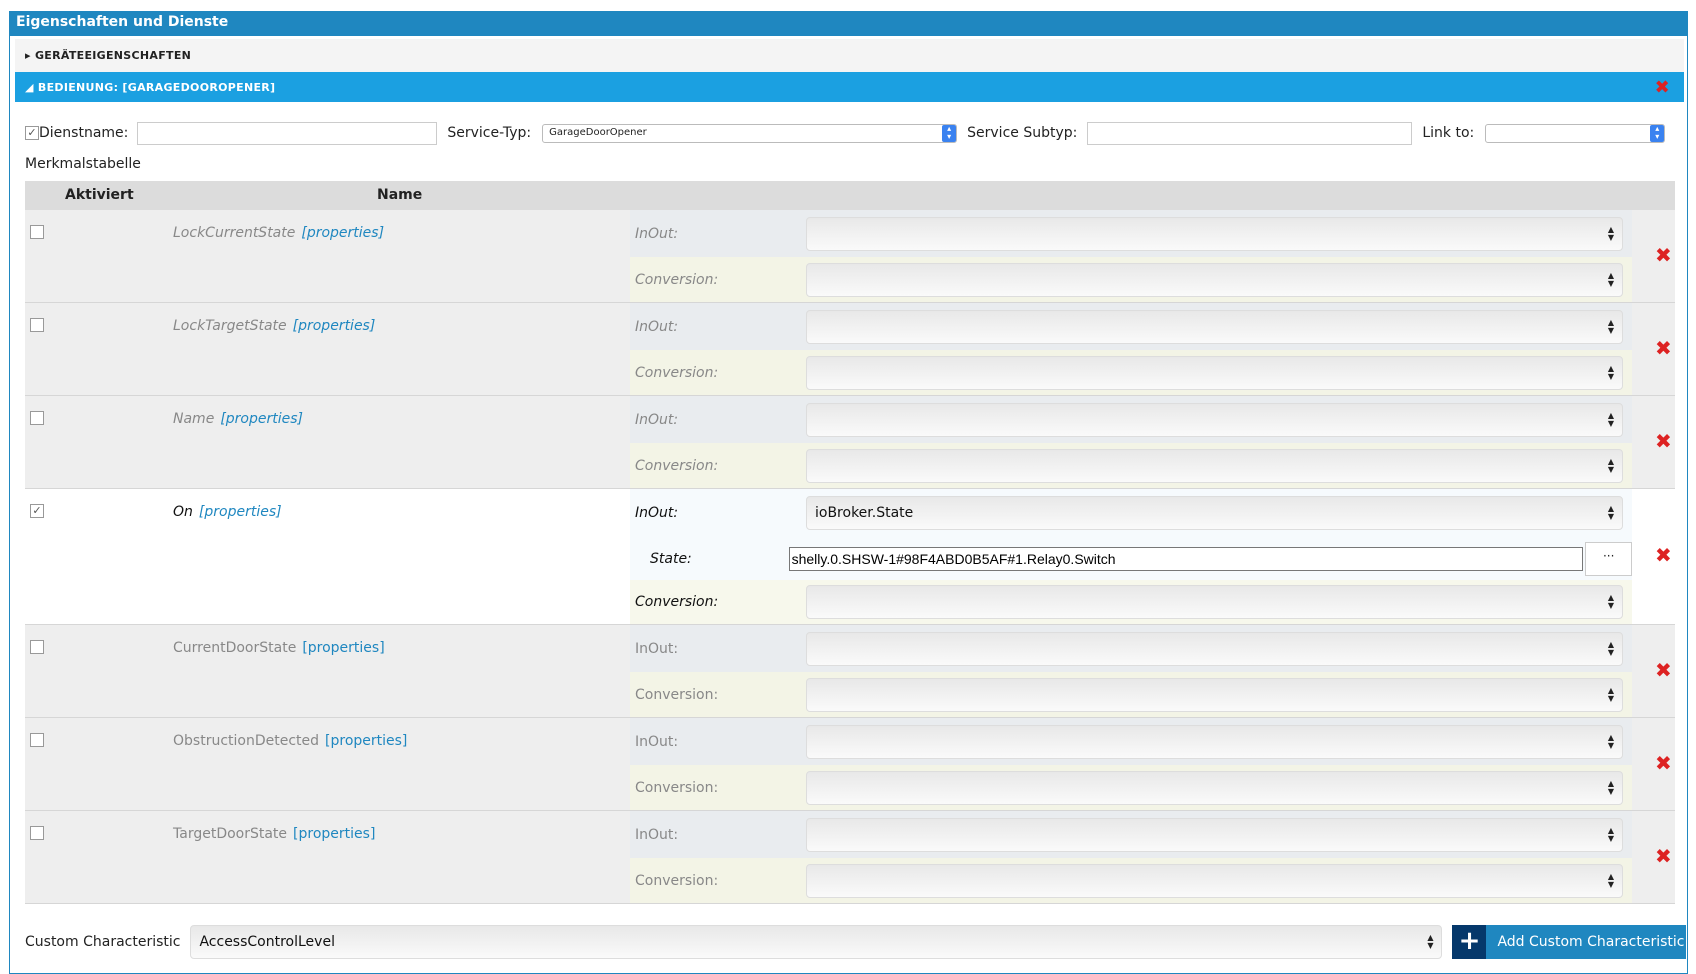 Image resolution: width=1696 pixels, height=974 pixels. I want to click on name-text: ObstructionDetected, so click(246, 741).